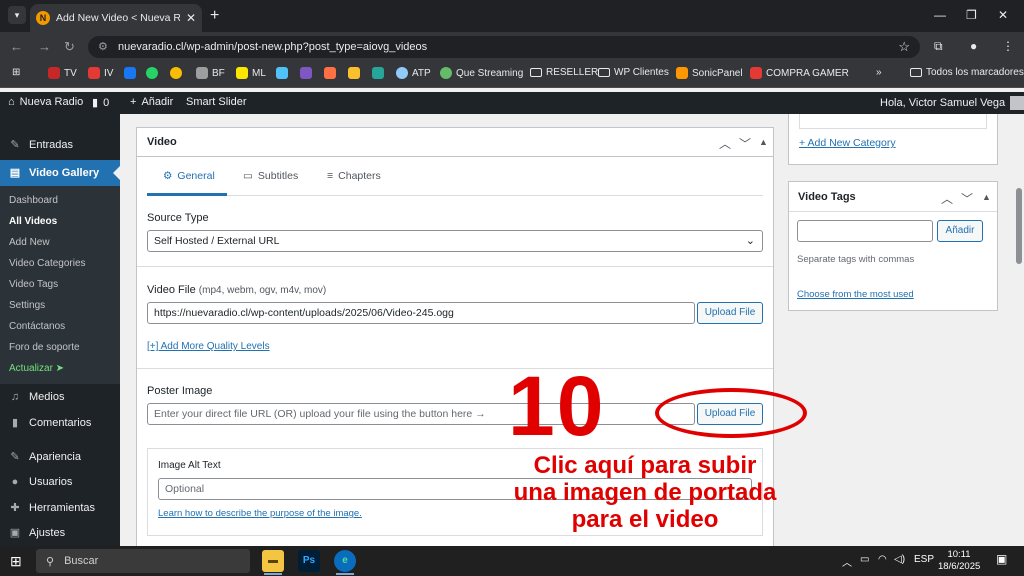  Describe the element at coordinates (52, 102) in the screenshot. I see `site-name: Nueva Radio` at that location.